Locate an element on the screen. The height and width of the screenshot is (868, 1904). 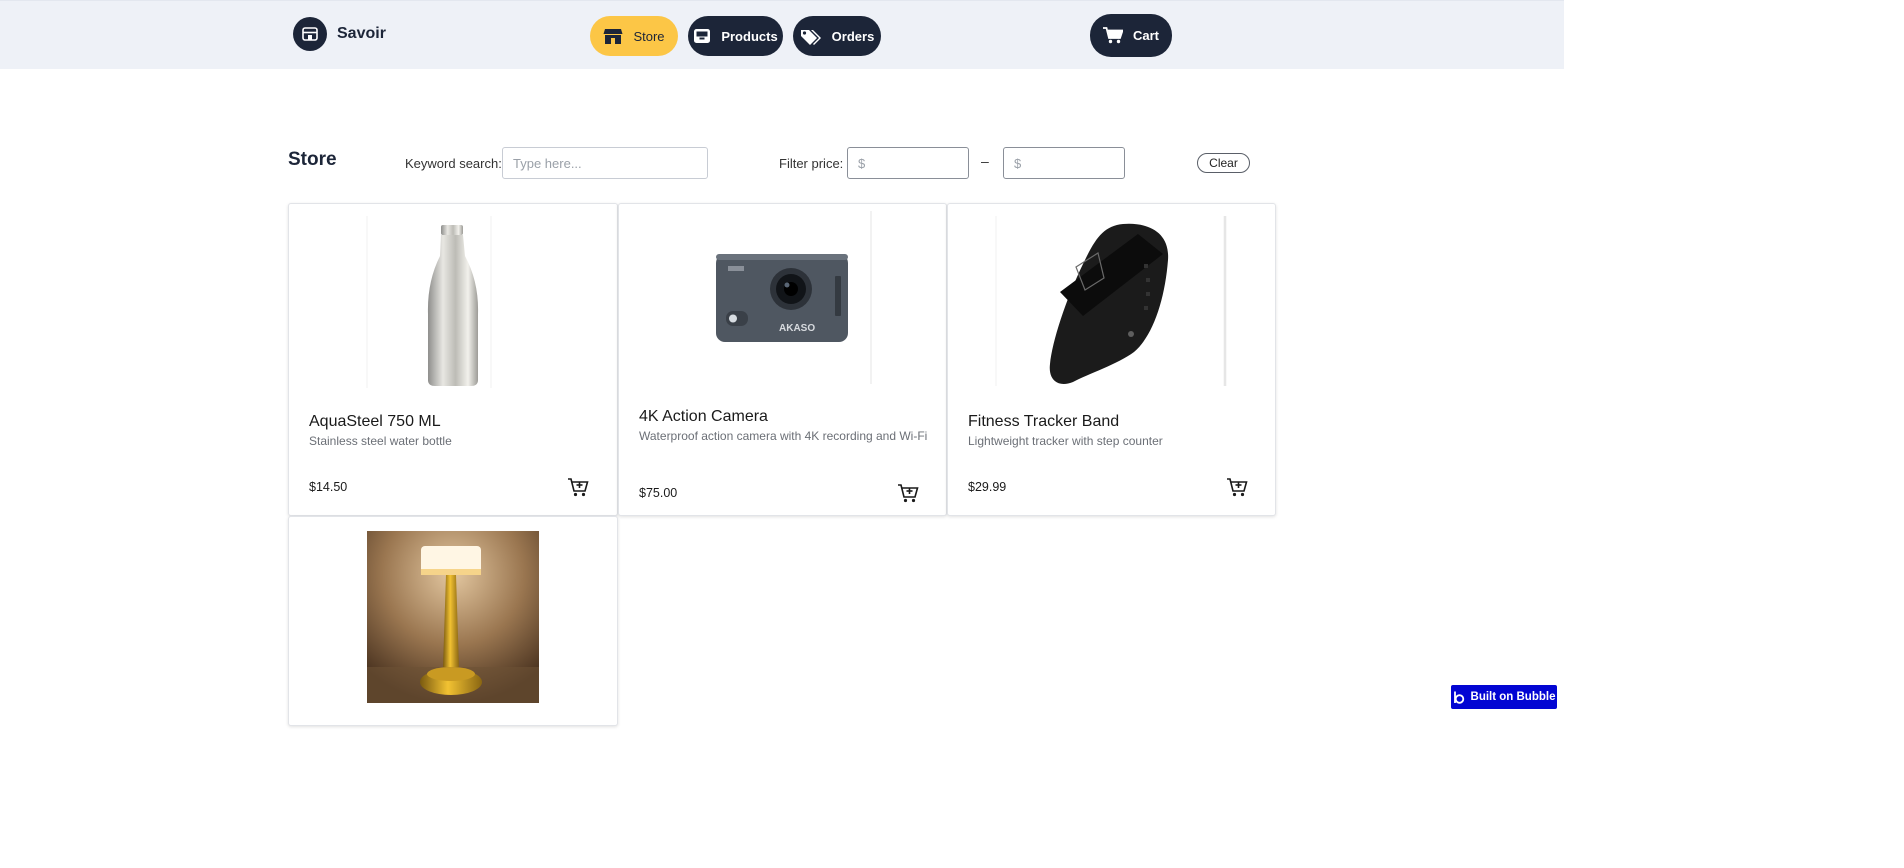
product-name: AquaSteel 750 ML is located at coordinates (375, 421).